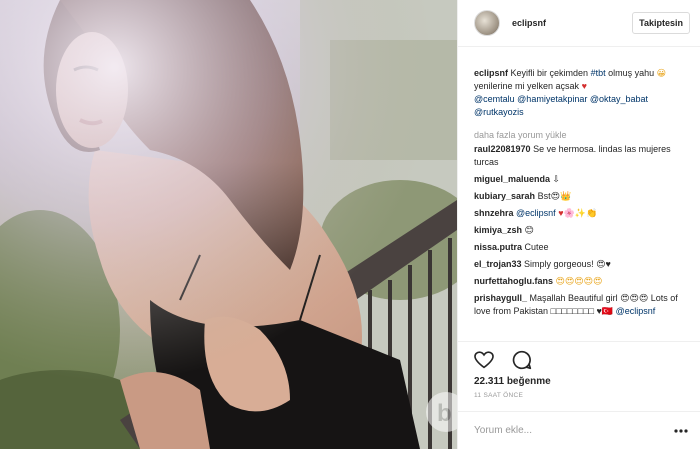  Describe the element at coordinates (500, 298) in the screenshot. I see `comment-username: prishaygull_` at that location.